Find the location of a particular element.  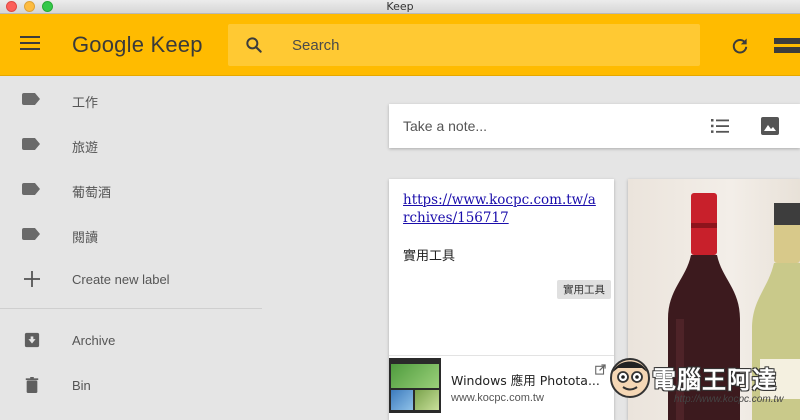

sidebar-item-label: Create new label is located at coordinates (121, 279).